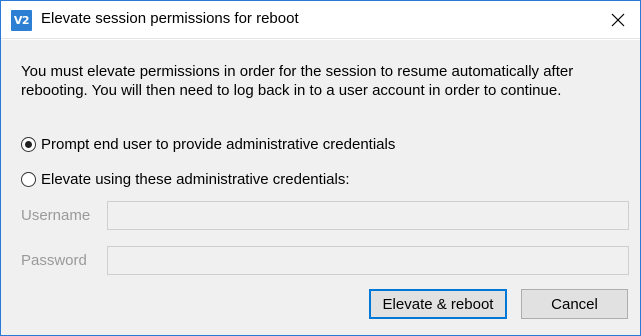 This screenshot has width=641, height=336. I want to click on app-logo-icon: V2, so click(21, 20).